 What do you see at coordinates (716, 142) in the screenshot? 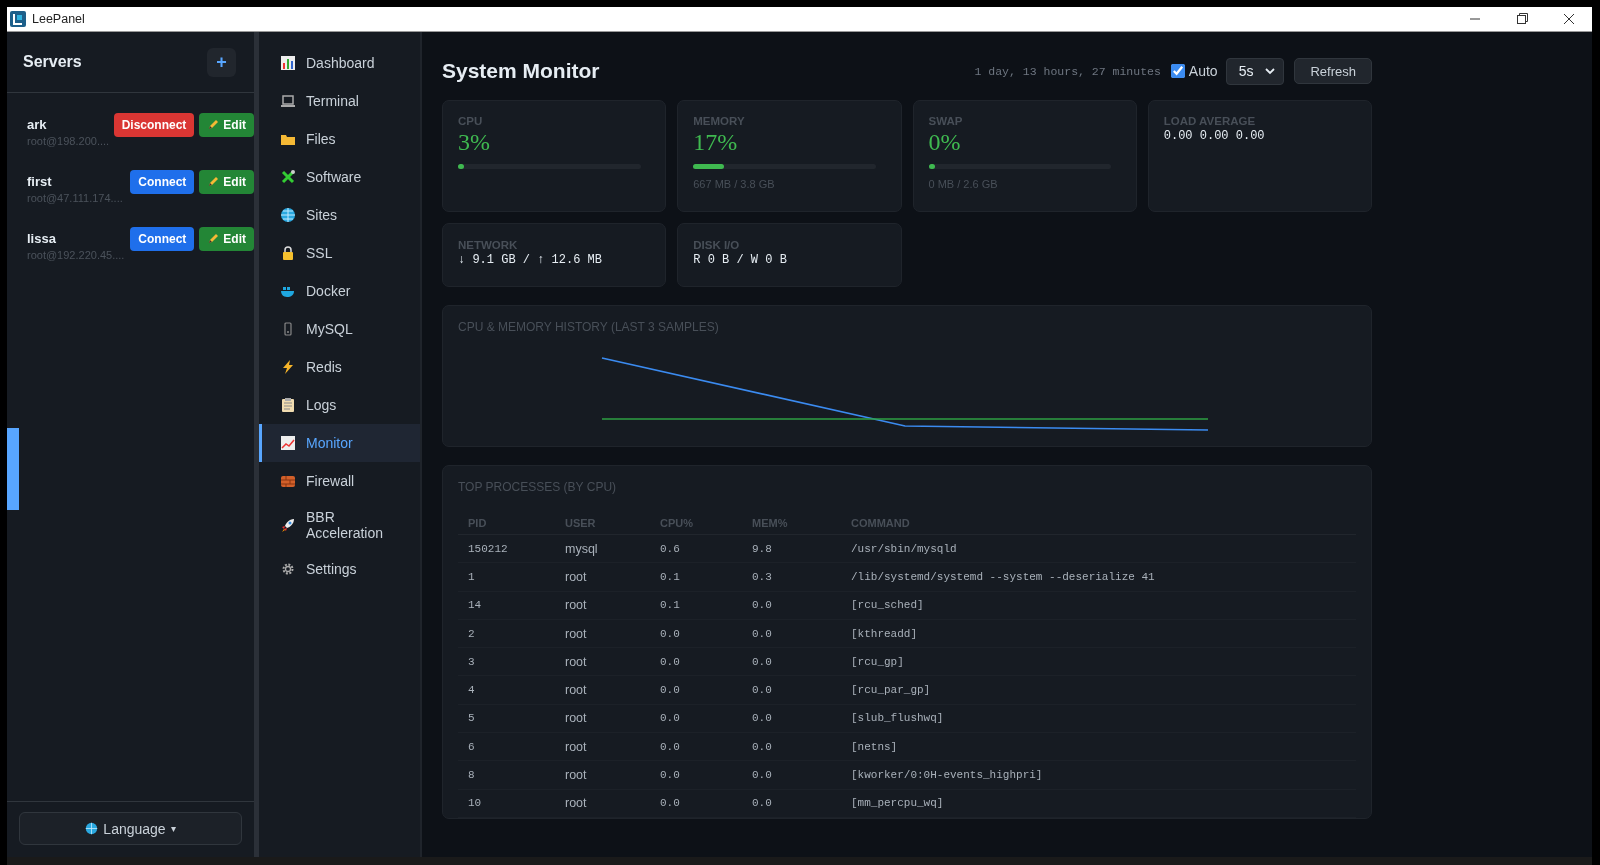
I see `stat-value: 17%` at bounding box center [716, 142].